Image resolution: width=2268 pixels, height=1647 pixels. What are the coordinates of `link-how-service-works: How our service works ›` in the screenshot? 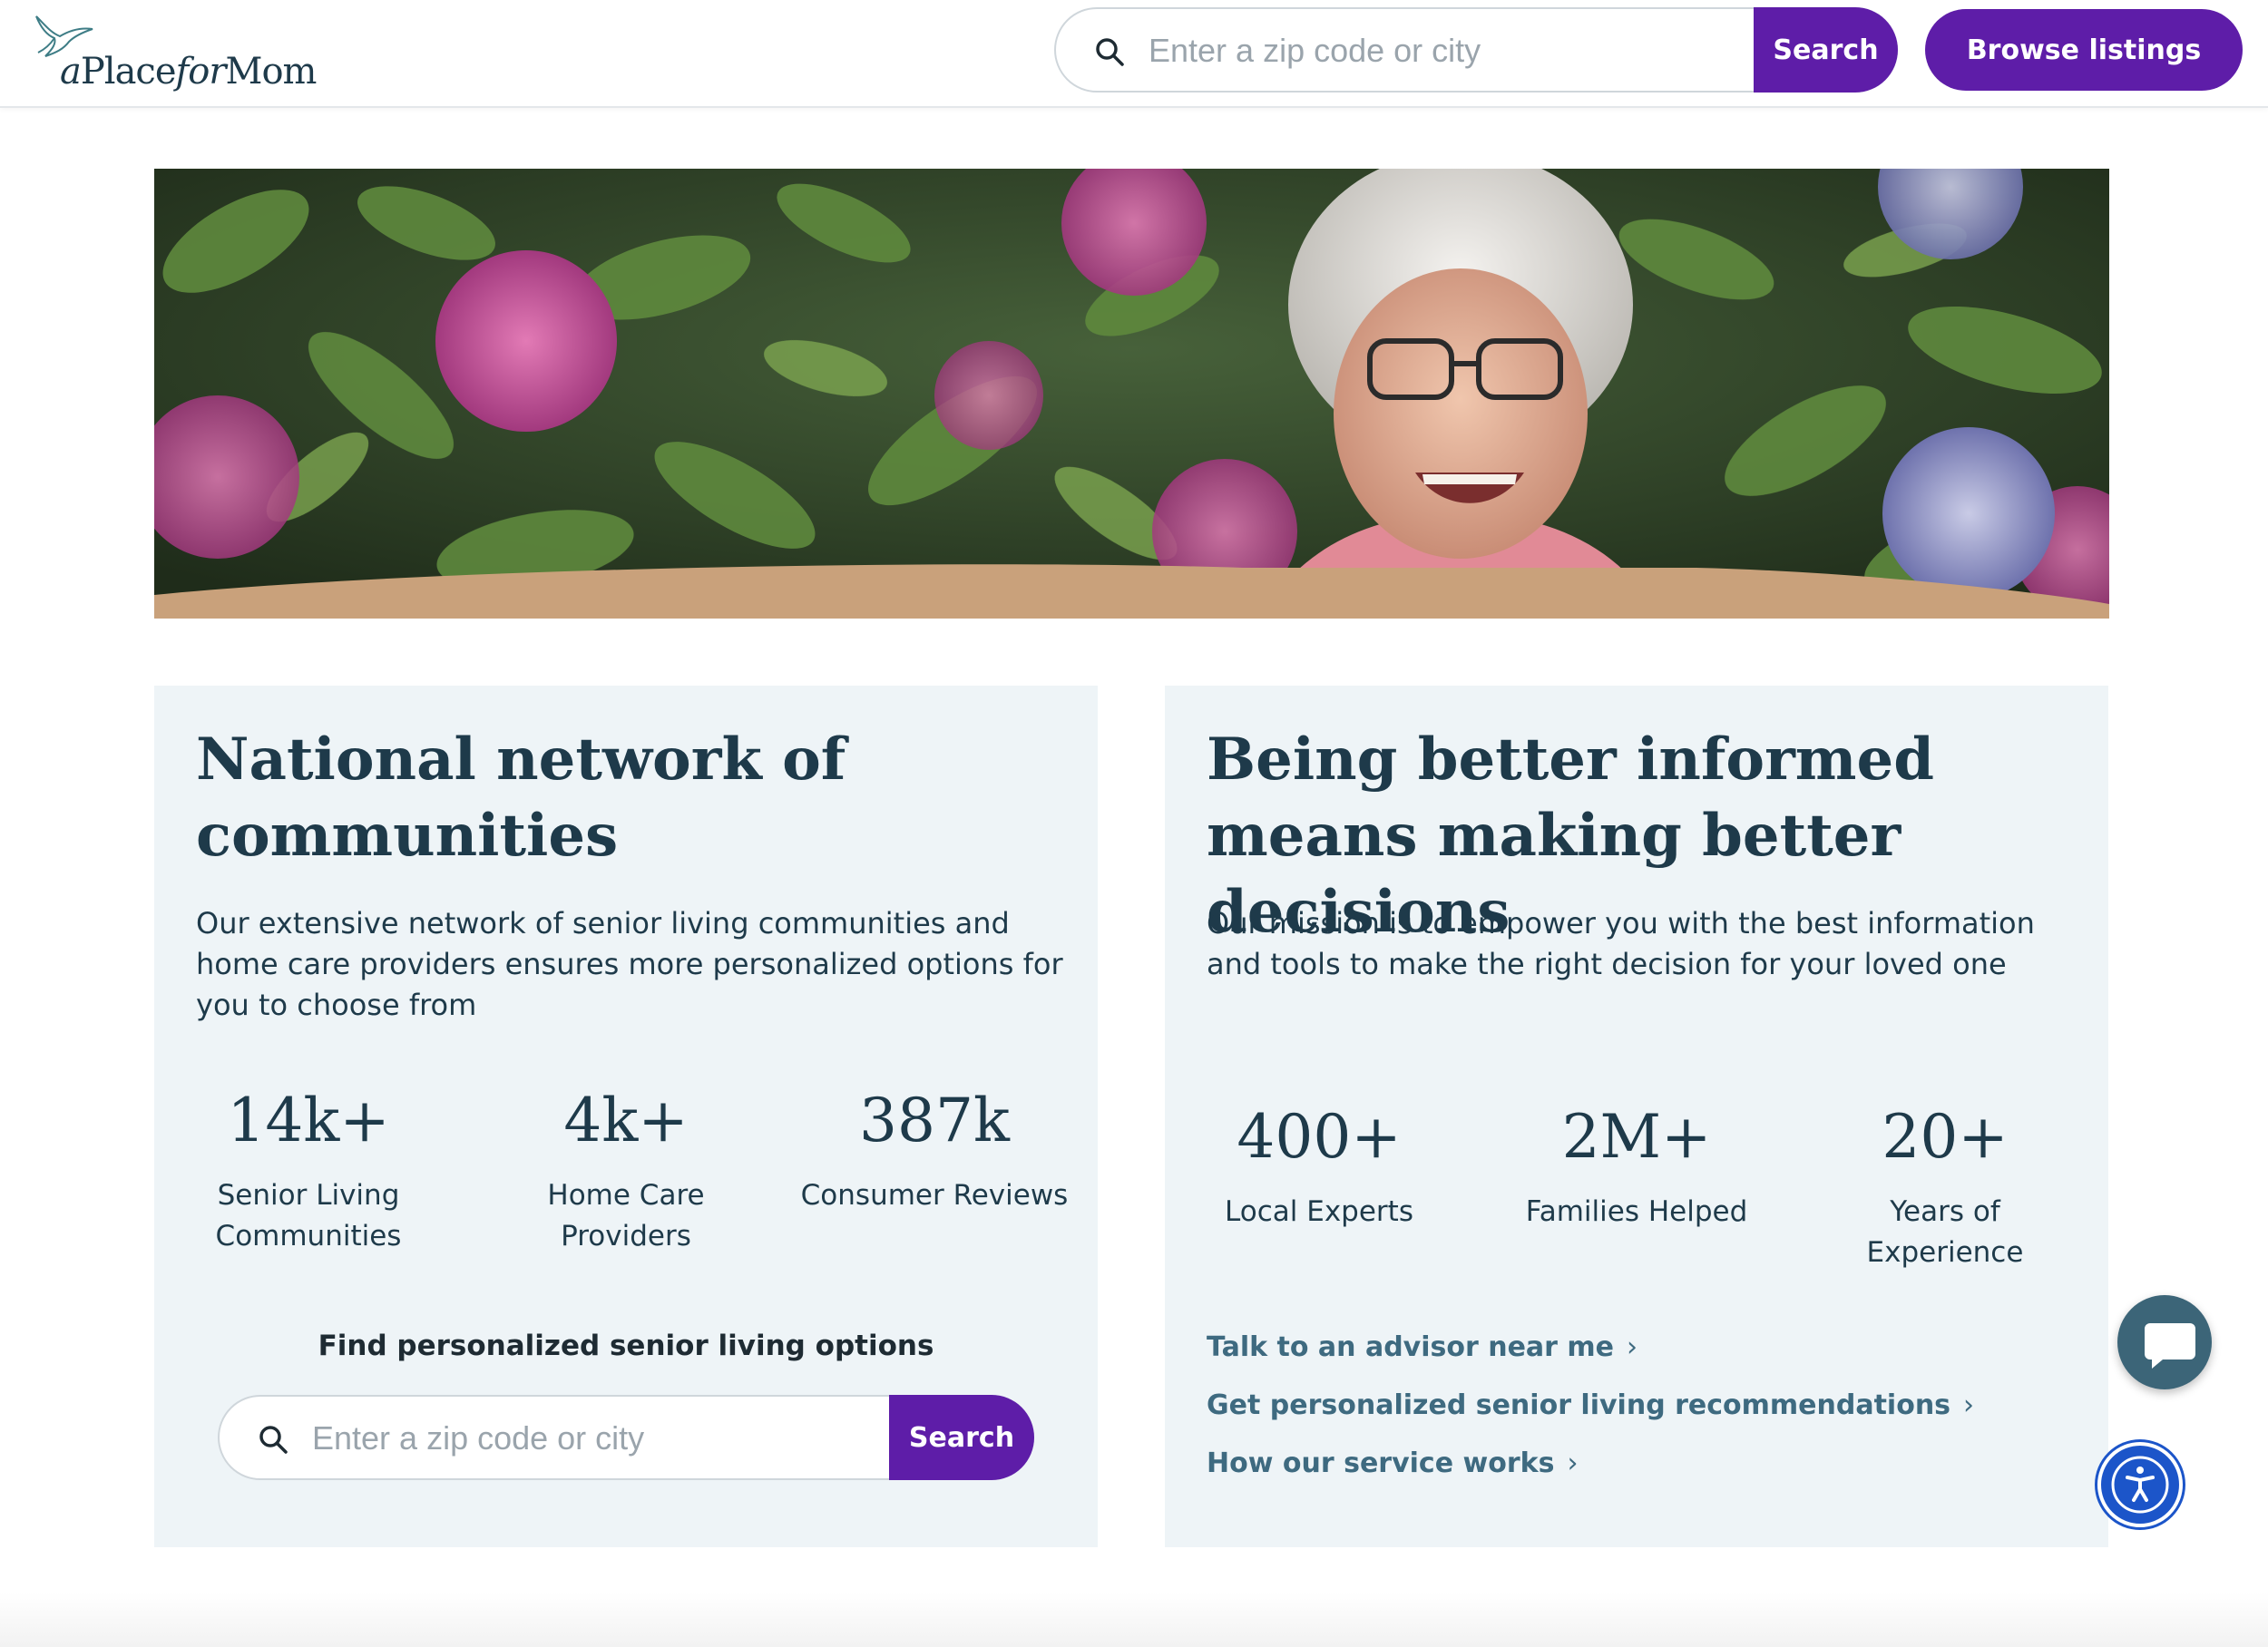 It's located at (1392, 1463).